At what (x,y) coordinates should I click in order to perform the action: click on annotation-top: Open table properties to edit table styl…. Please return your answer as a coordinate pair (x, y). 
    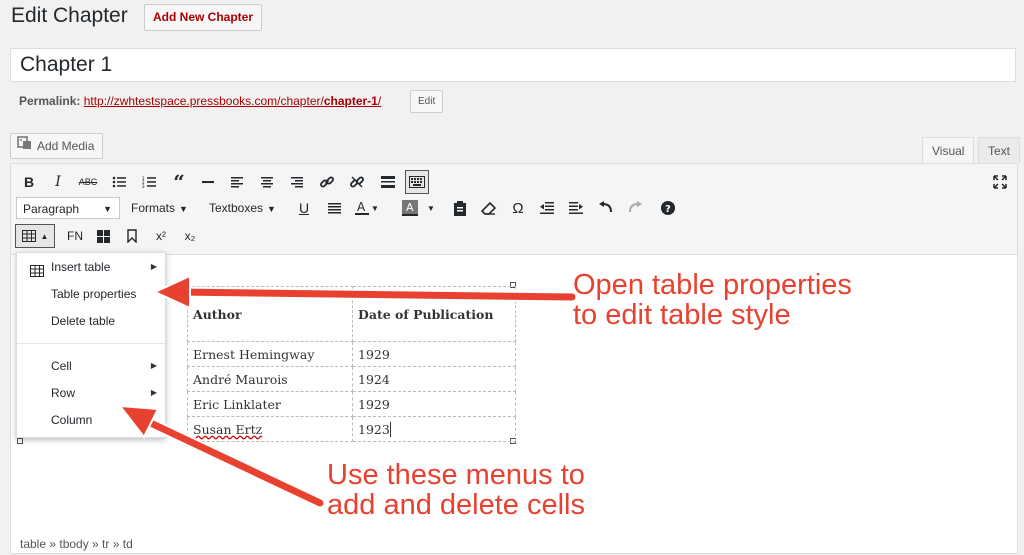
    Looking at the image, I should click on (712, 300).